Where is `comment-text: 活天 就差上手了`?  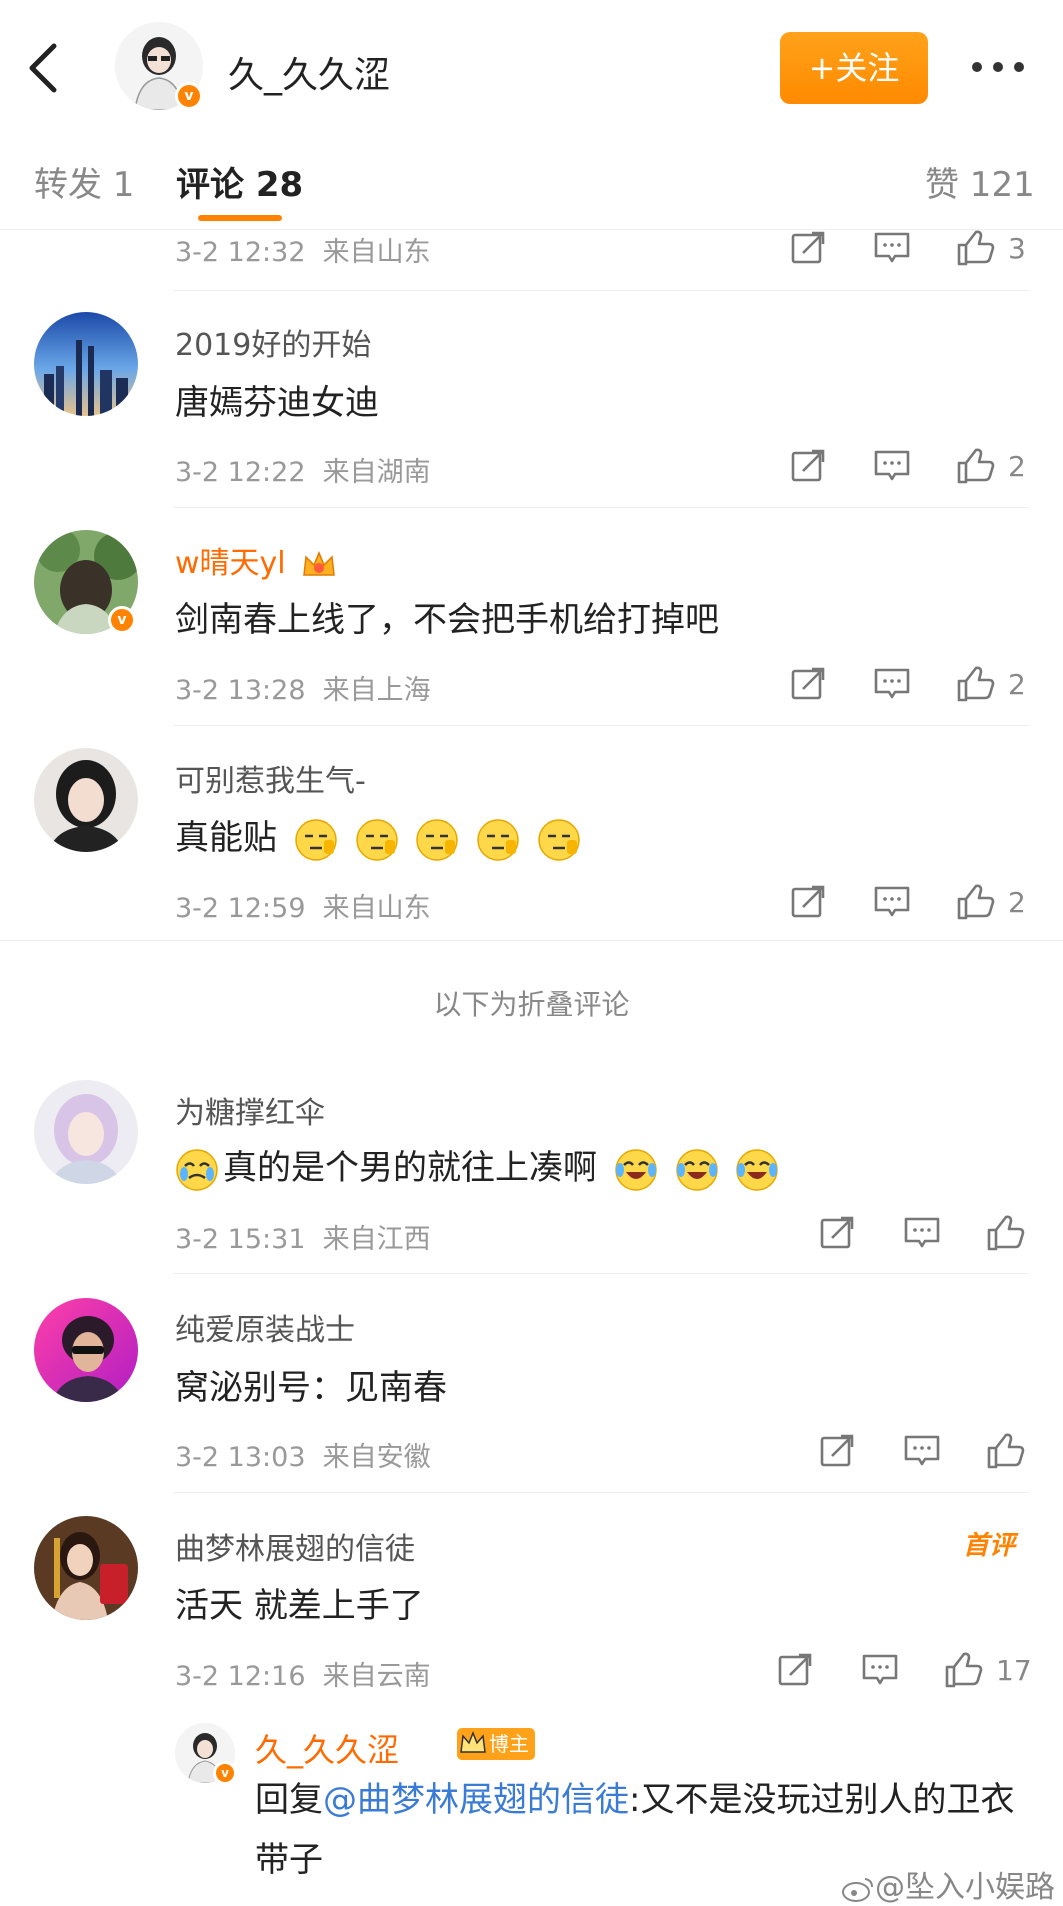 comment-text: 活天 就差上手了 is located at coordinates (299, 1606).